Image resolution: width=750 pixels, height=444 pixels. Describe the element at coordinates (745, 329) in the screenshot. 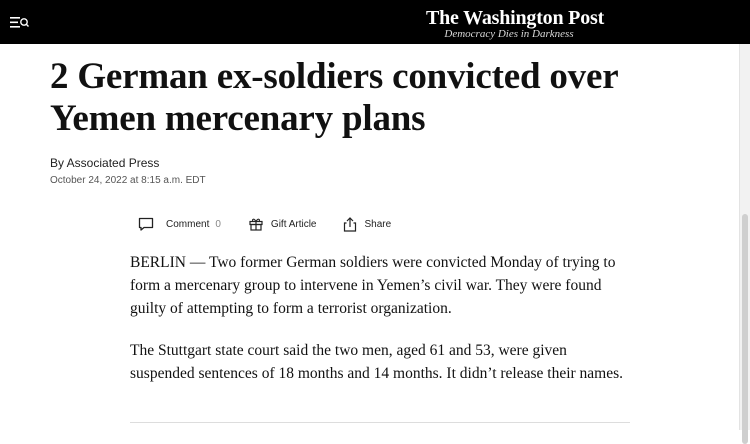

I see `scrollbar-thumb` at that location.